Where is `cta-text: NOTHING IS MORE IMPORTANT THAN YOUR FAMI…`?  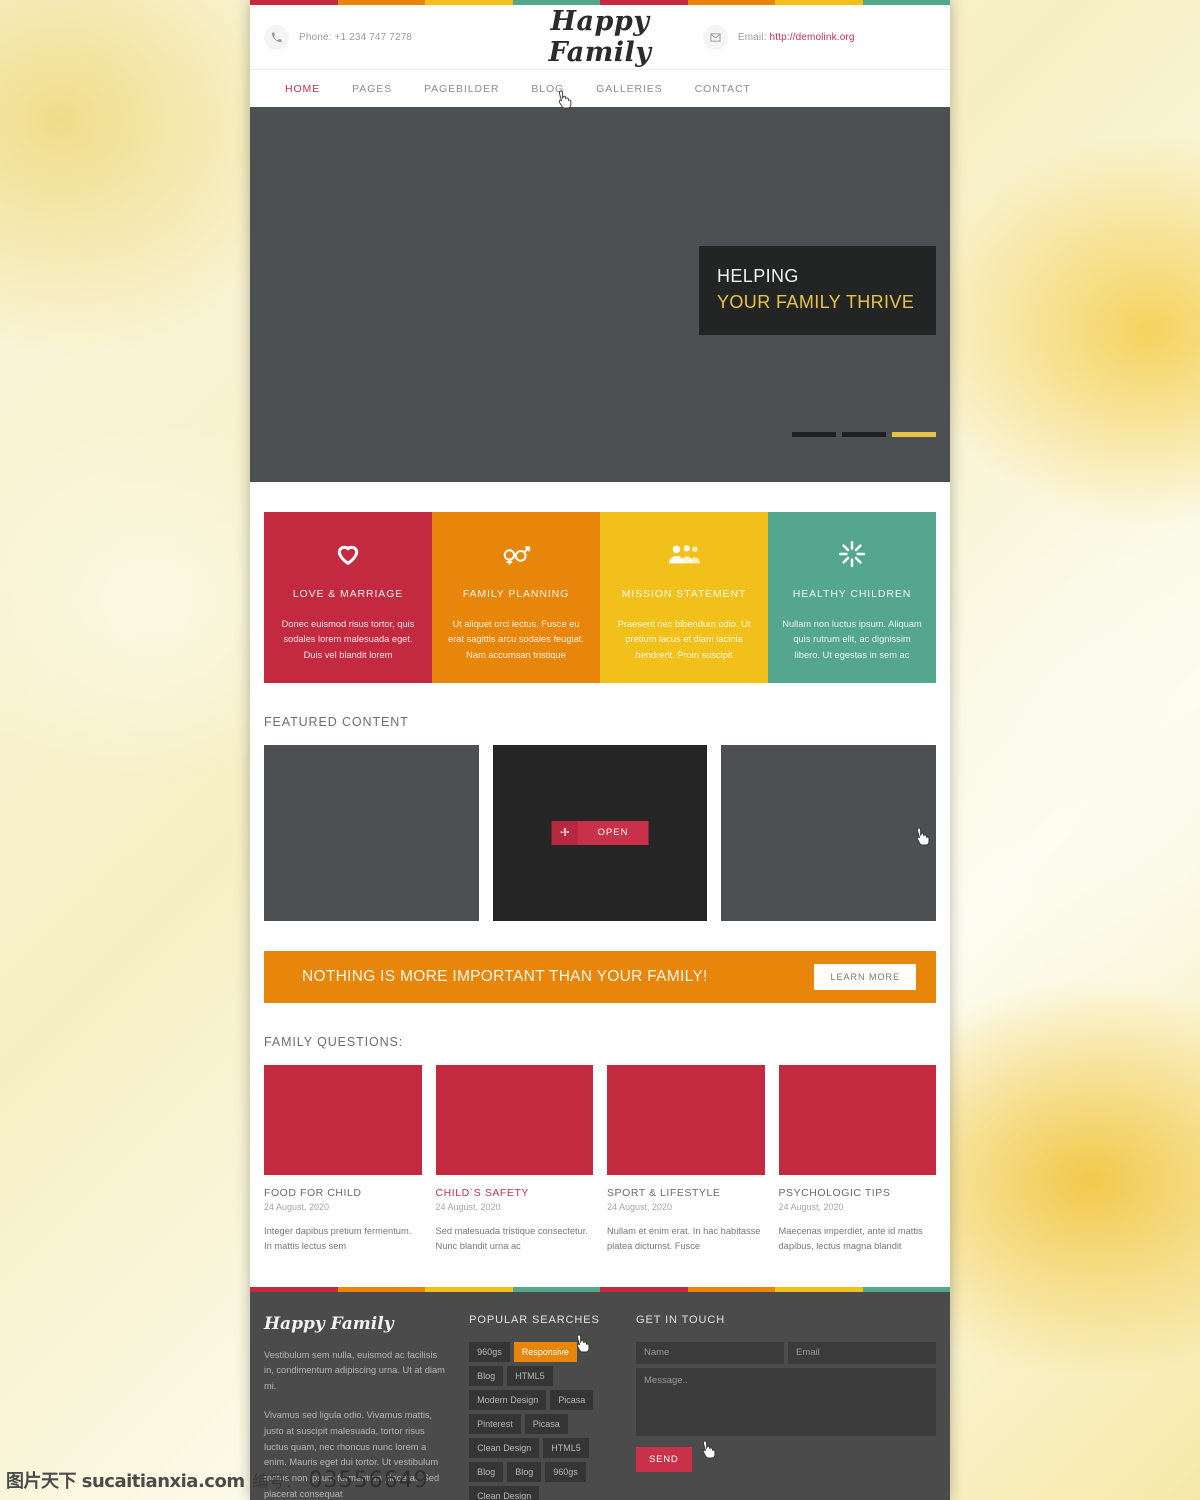
cta-text: NOTHING IS MORE IMPORTANT THAN YOUR FAMI… is located at coordinates (505, 976).